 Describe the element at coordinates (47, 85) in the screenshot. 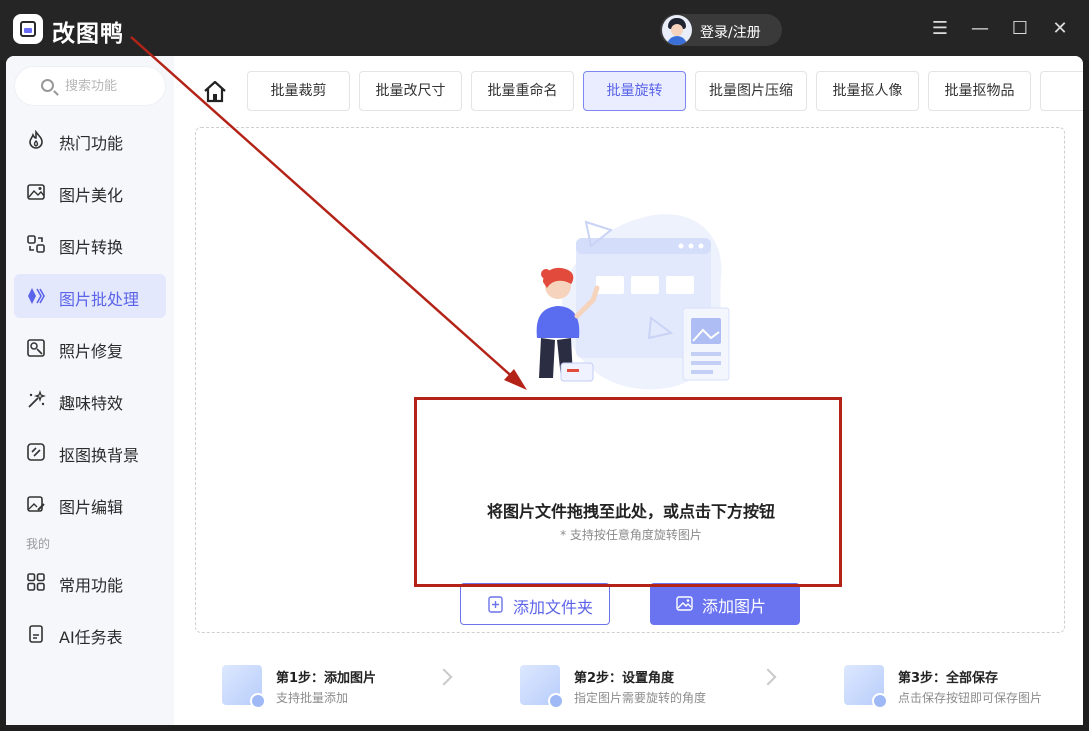

I see `search-icon` at that location.